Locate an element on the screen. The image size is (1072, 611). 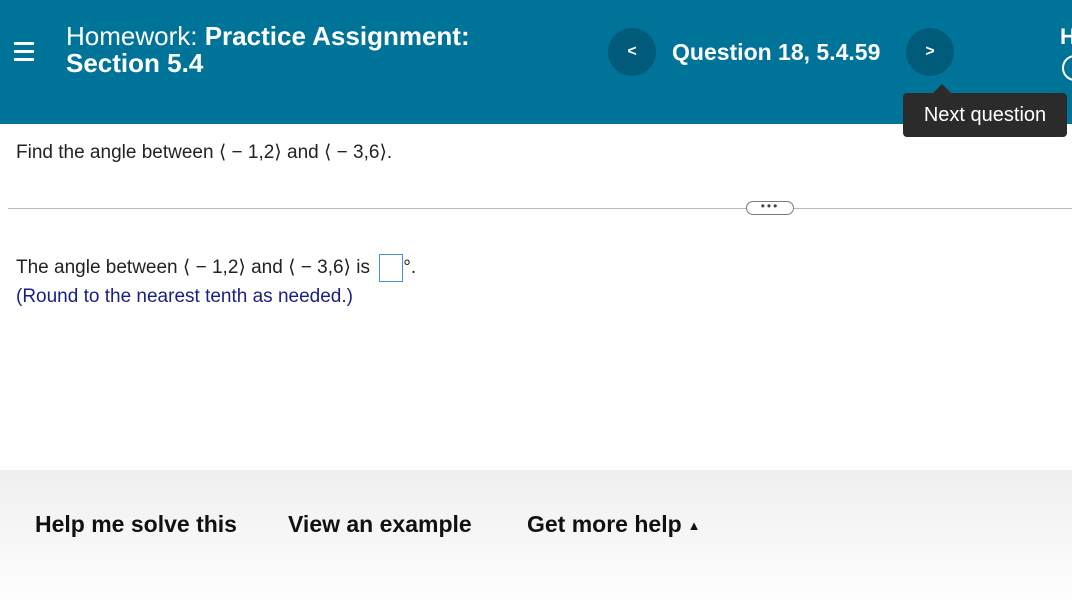
title-bold: Practice Assignment: is located at coordinates (337, 36).